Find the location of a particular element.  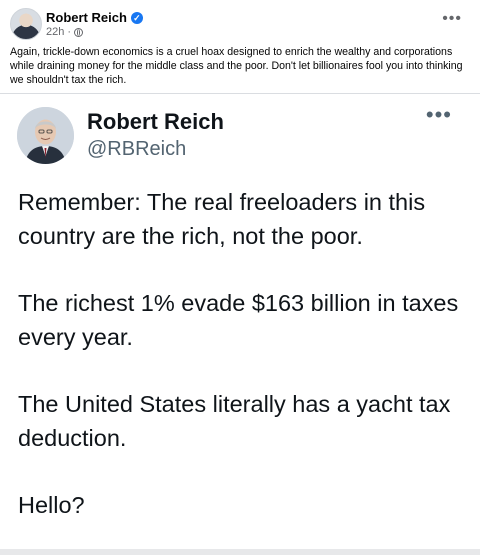

tweet-paragraph: Hello? is located at coordinates (51, 505).